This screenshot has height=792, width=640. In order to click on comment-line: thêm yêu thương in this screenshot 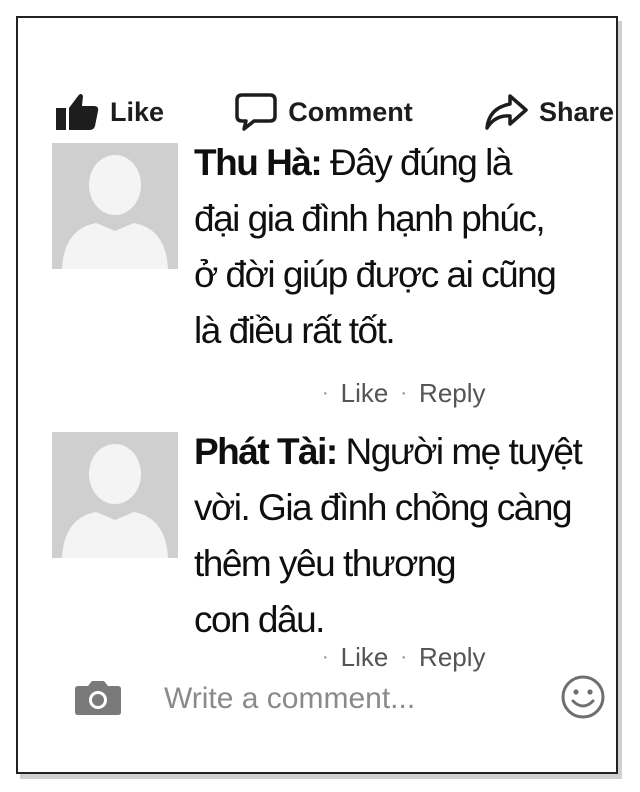, I will do `click(325, 563)`.